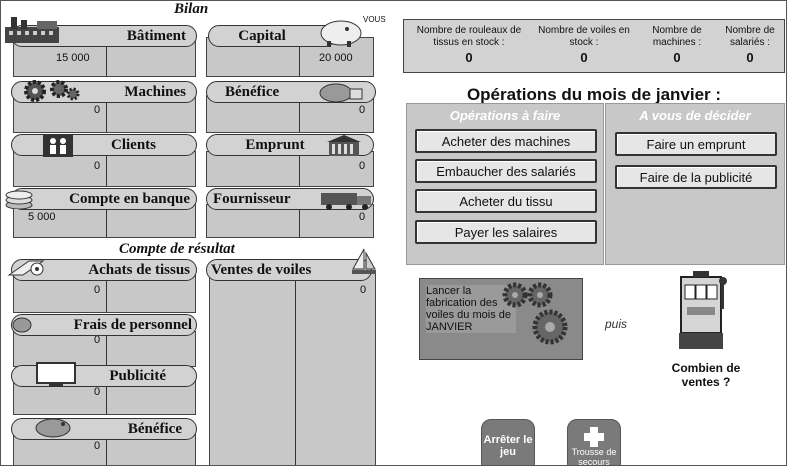 The image size is (787, 466). I want to click on trousse-secours-button: Trousse de secours, so click(594, 442).